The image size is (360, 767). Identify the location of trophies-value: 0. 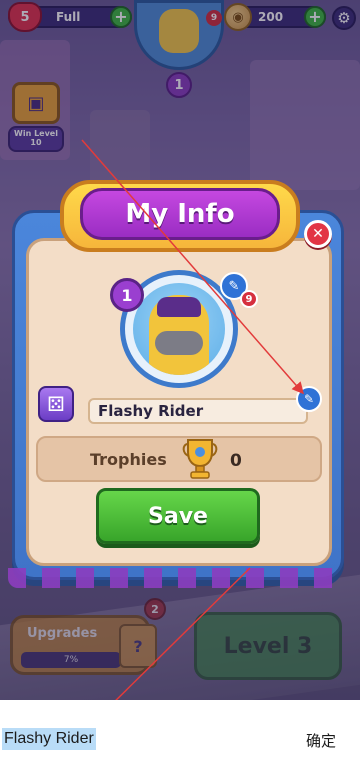
(236, 461).